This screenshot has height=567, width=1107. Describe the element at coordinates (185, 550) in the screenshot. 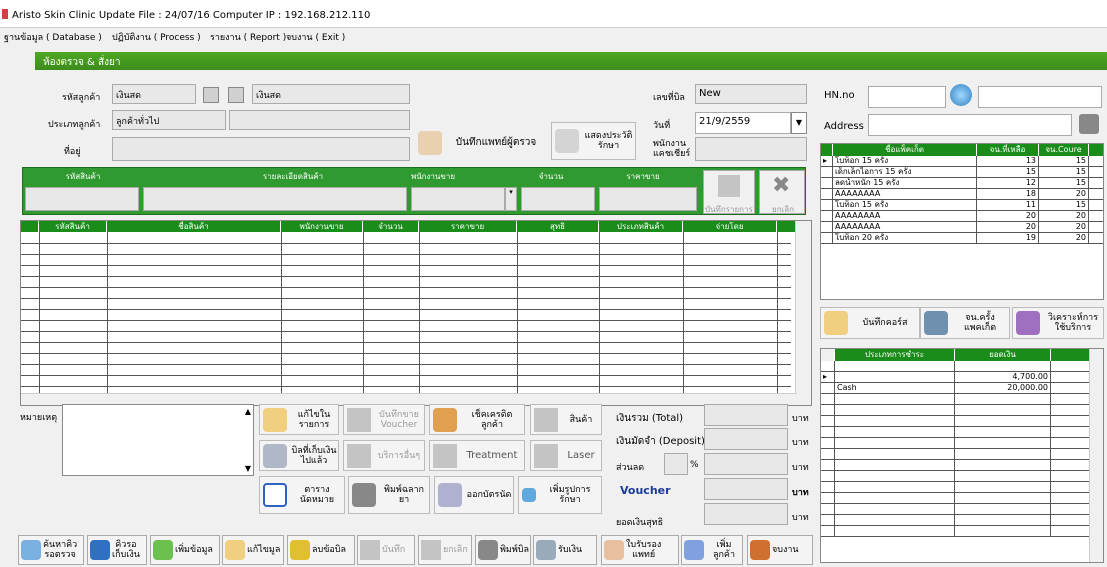

I see `add-data-button: เพิ่มข้อมูล` at that location.